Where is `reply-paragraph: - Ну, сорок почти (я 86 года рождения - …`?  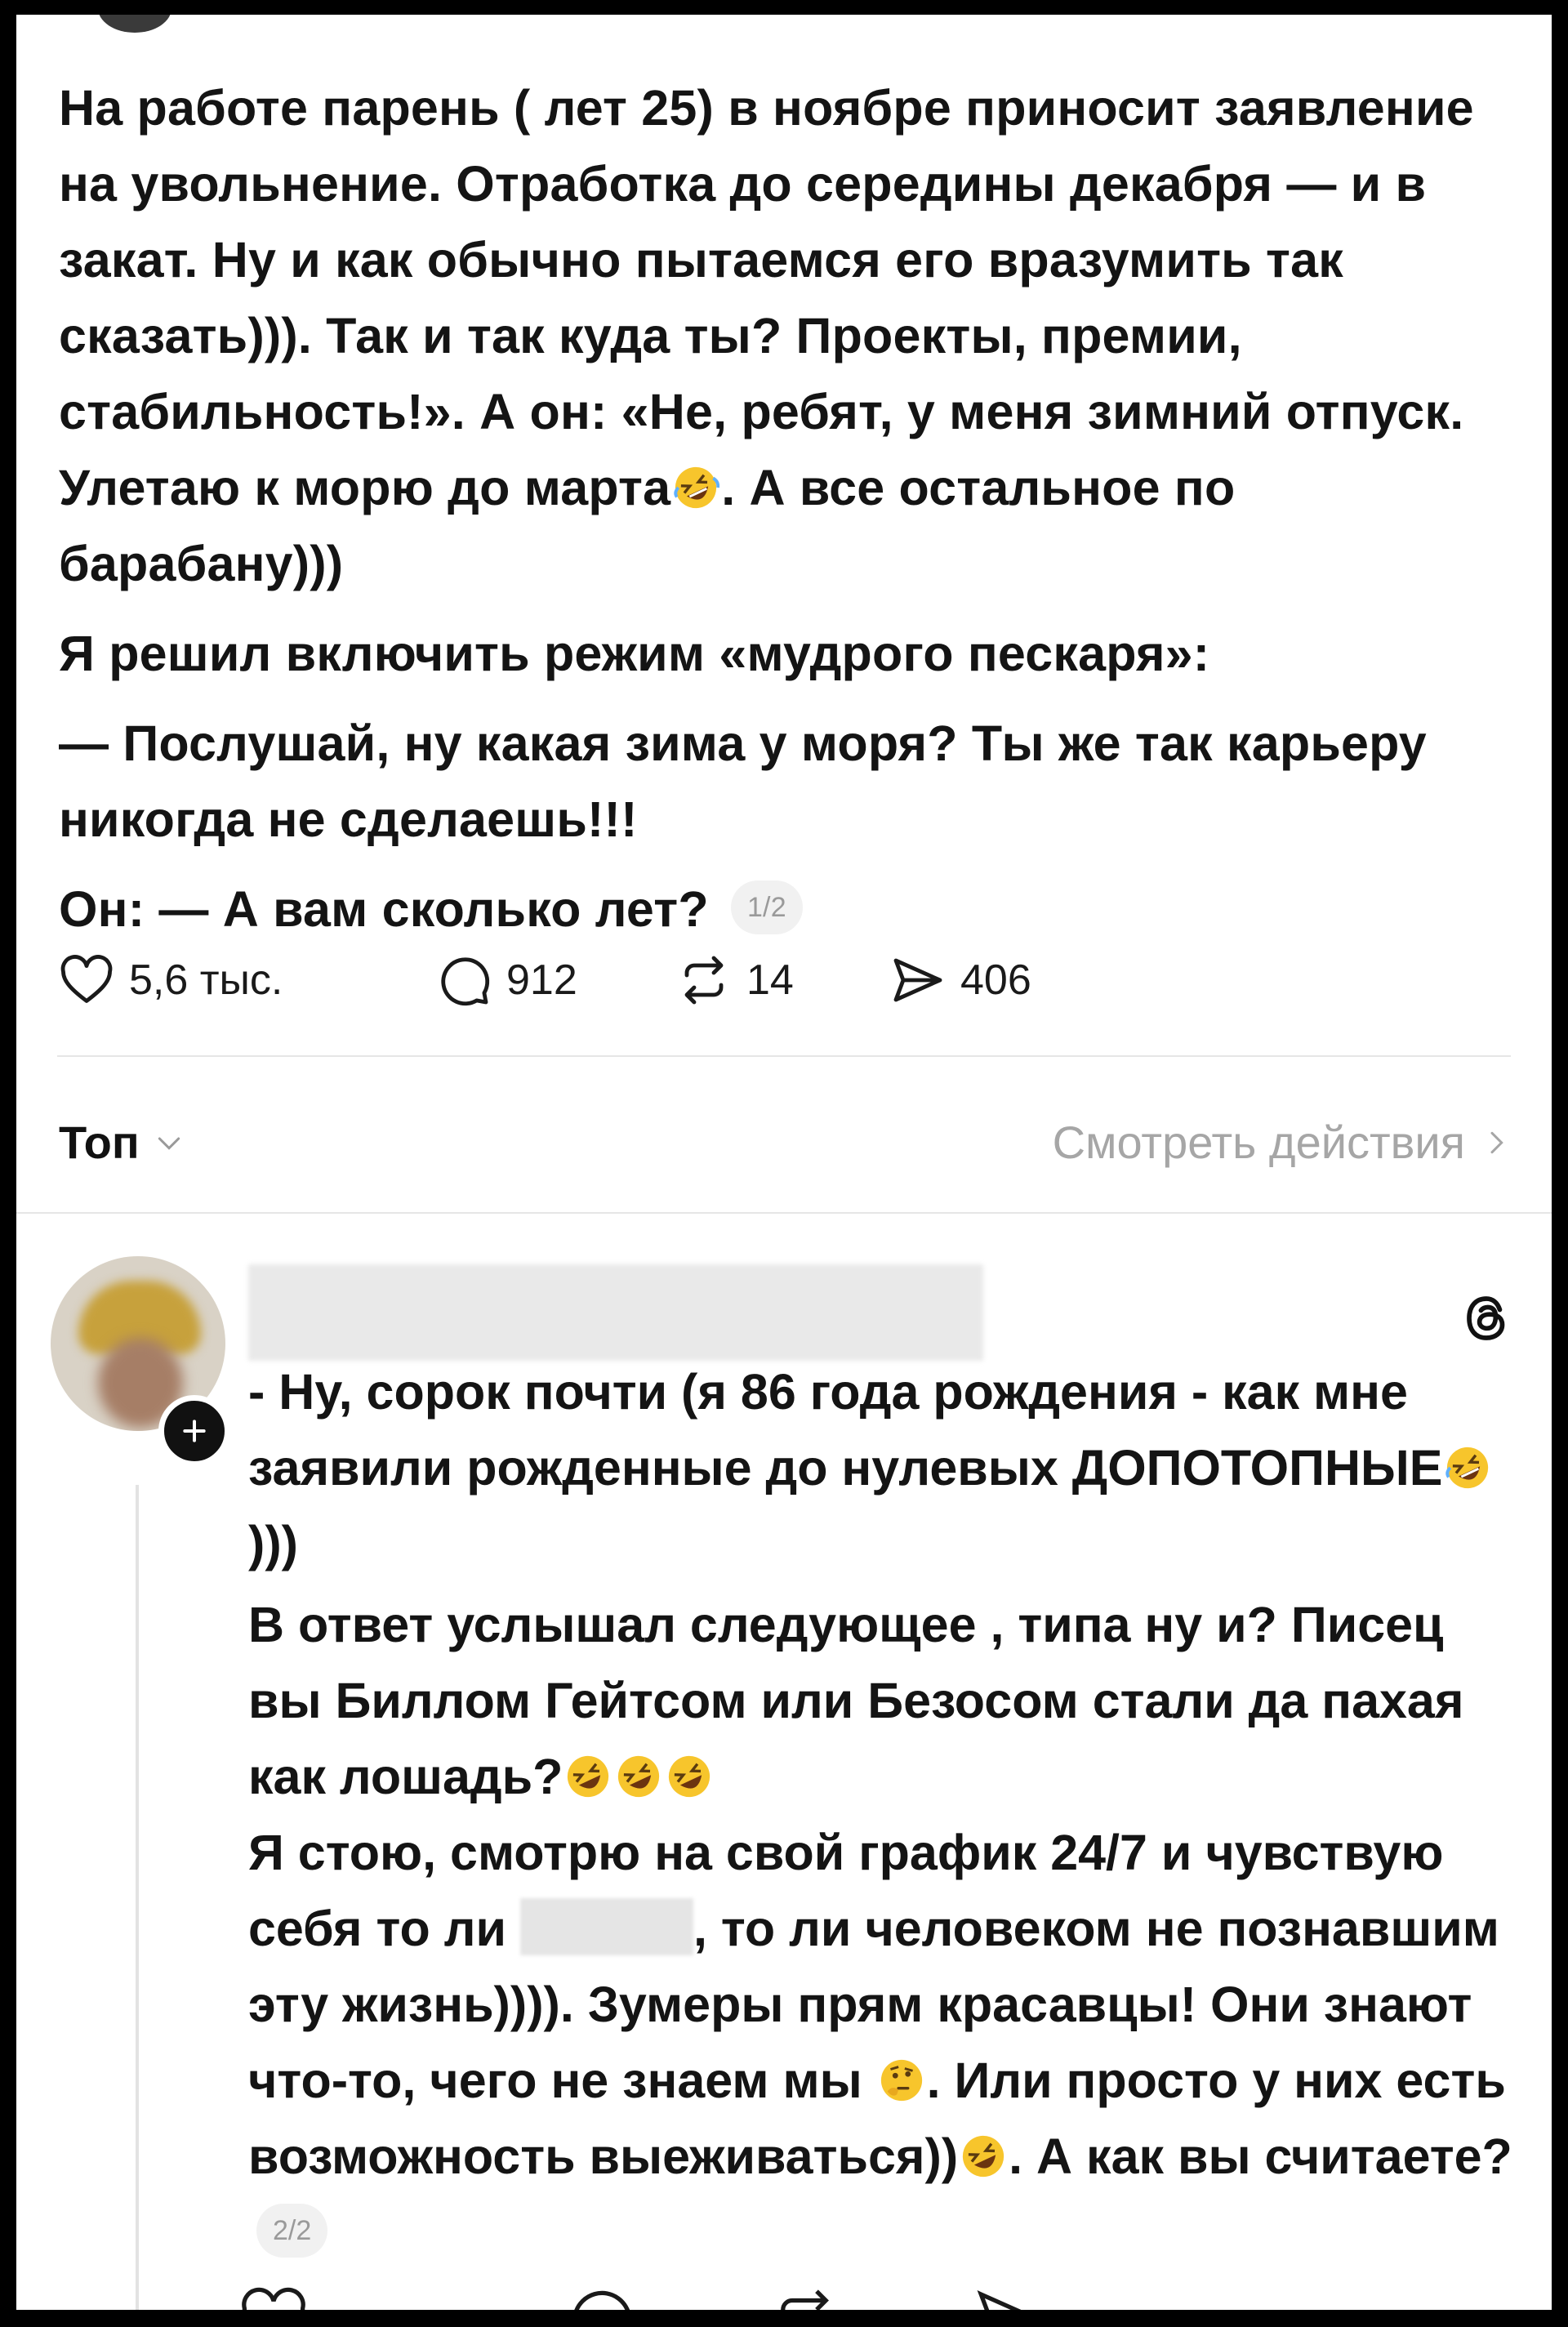 reply-paragraph: - Ну, сорок почти (я 86 года рождения - … is located at coordinates (889, 1468).